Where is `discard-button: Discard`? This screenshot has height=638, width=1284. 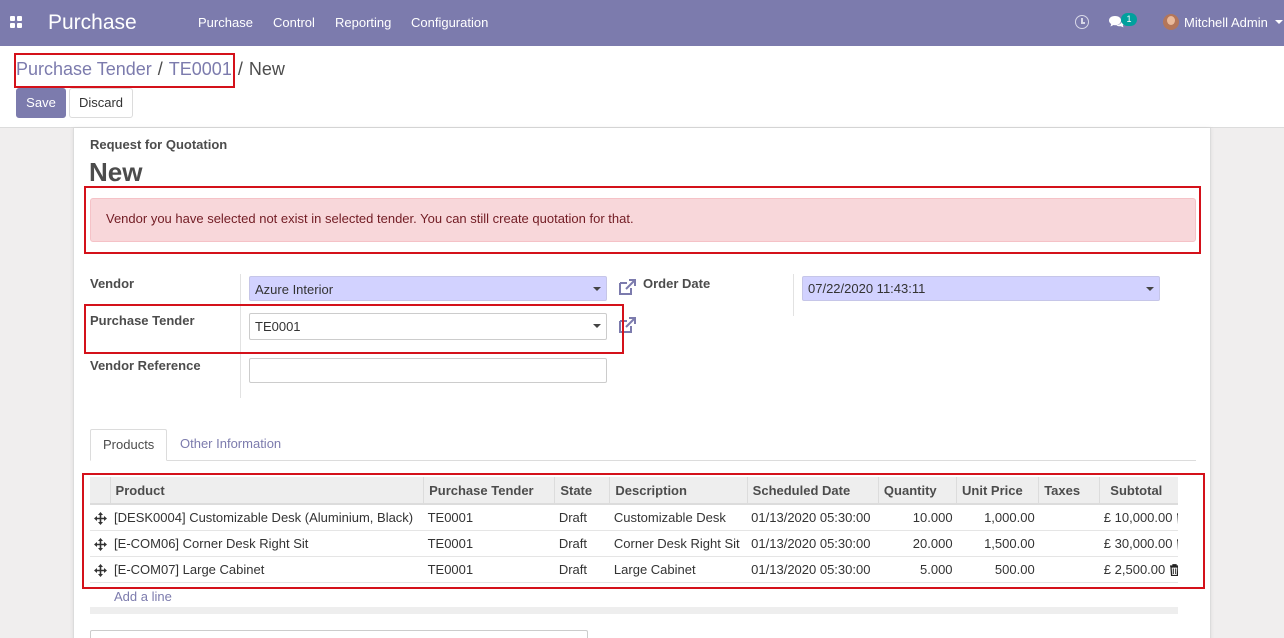 discard-button: Discard is located at coordinates (101, 103).